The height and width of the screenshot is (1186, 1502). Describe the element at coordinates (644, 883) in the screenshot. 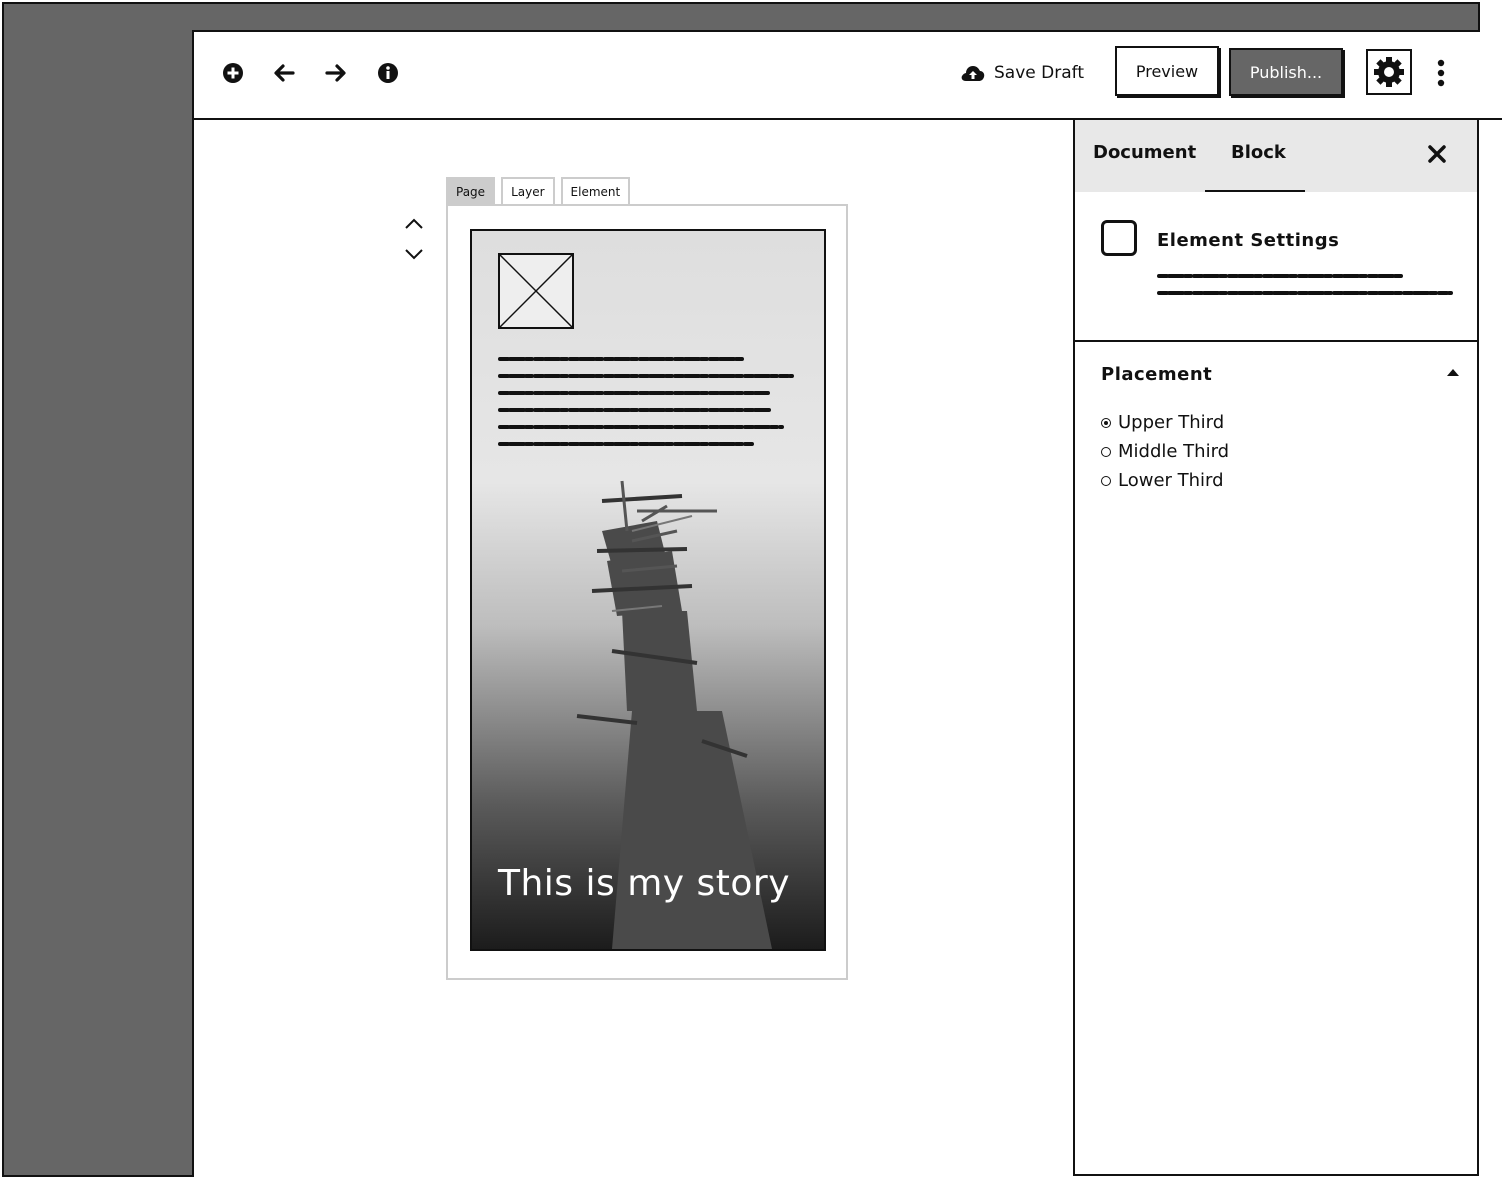

I see `story-title: This is my story` at that location.